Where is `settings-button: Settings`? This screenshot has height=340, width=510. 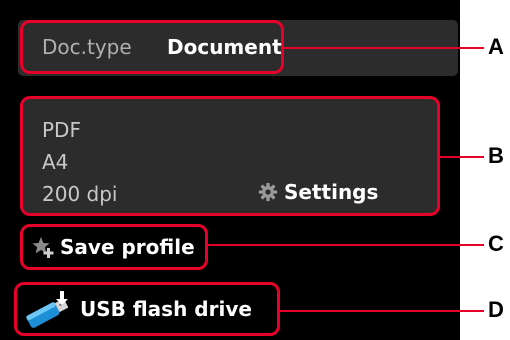 settings-button: Settings is located at coordinates (318, 192).